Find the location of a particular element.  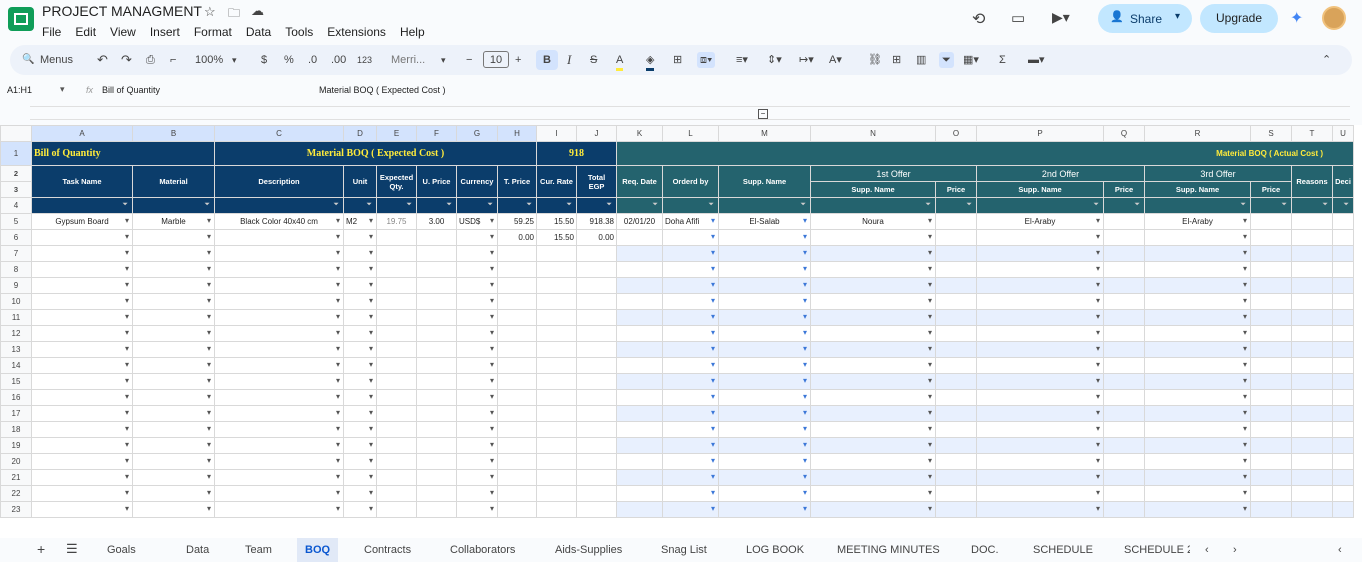

cell-orderd-by: Doha Afifi is located at coordinates (690, 221).